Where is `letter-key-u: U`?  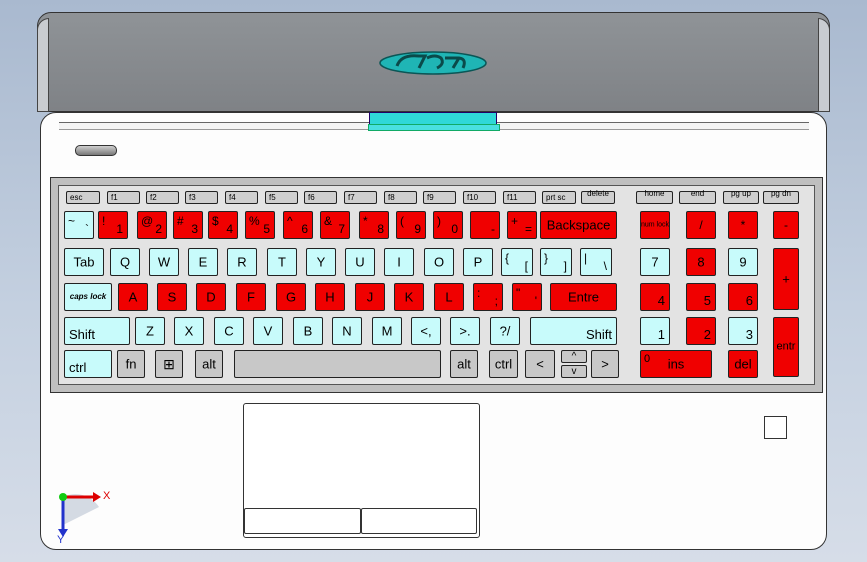
letter-key-u: U is located at coordinates (360, 262).